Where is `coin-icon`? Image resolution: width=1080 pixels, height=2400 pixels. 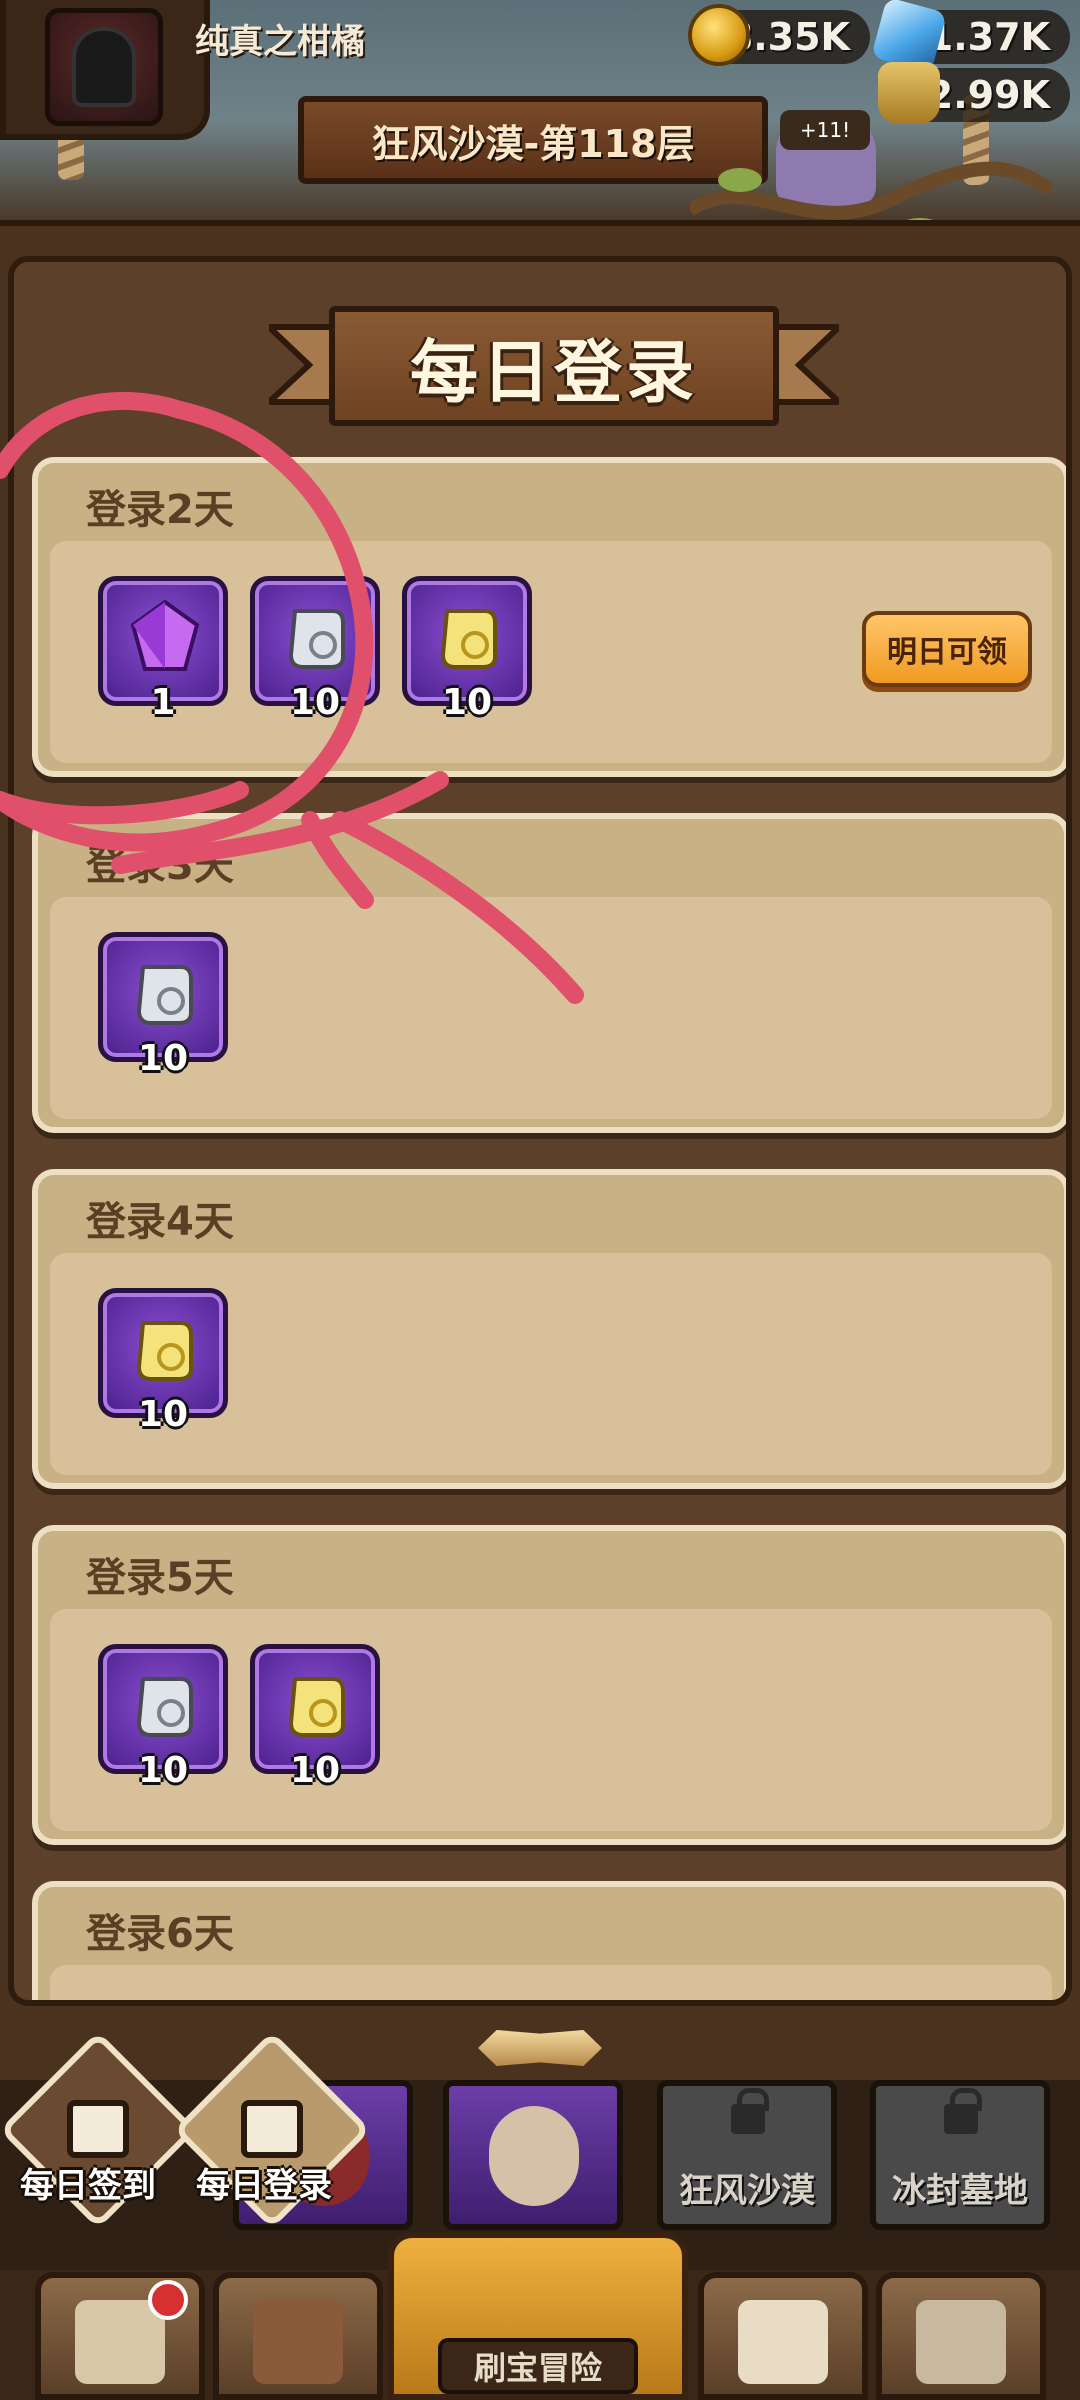 coin-icon is located at coordinates (719, 35).